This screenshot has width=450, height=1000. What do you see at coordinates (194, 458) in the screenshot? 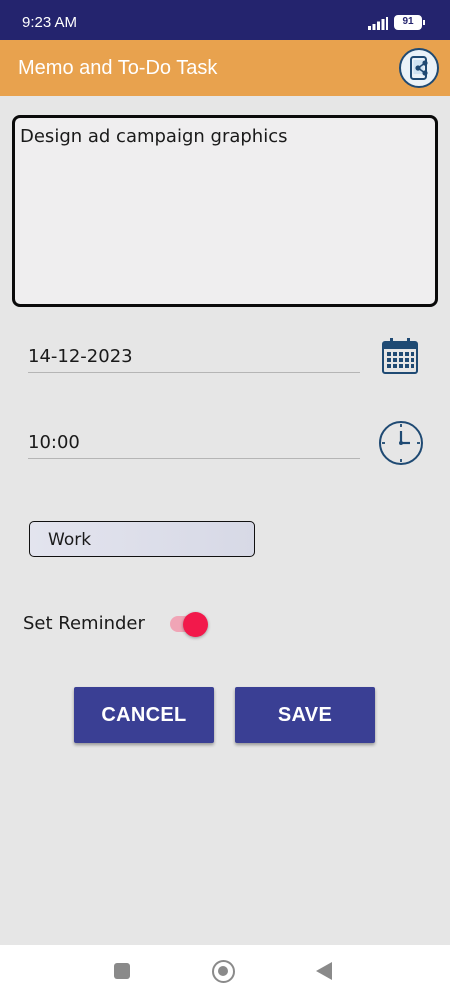
I see `time-underline` at bounding box center [194, 458].